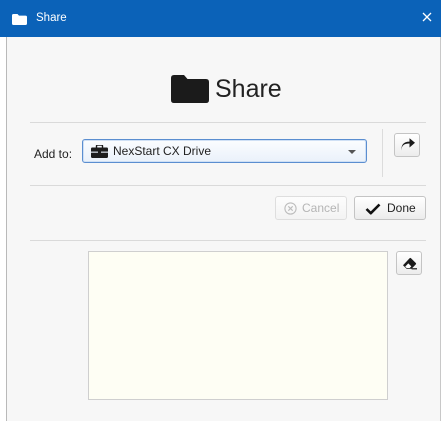 The width and height of the screenshot is (441, 421). I want to click on cancel-circle-icon, so click(290, 208).